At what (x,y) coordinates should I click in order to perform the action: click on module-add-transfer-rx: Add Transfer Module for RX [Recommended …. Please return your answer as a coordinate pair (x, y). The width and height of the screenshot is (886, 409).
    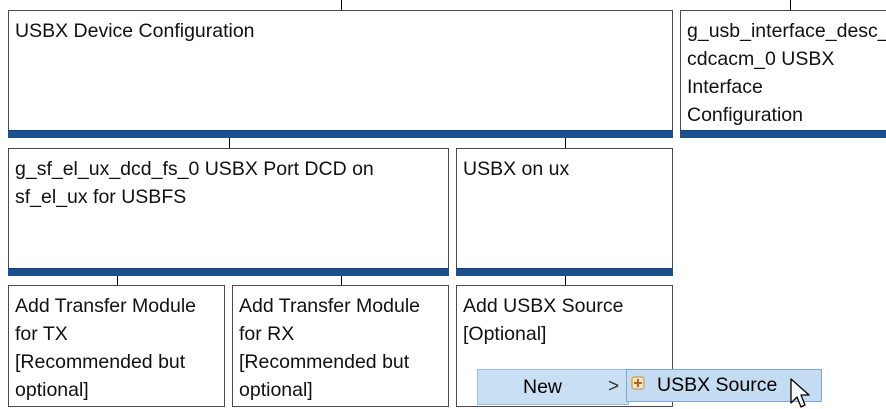
    Looking at the image, I should click on (340, 346).